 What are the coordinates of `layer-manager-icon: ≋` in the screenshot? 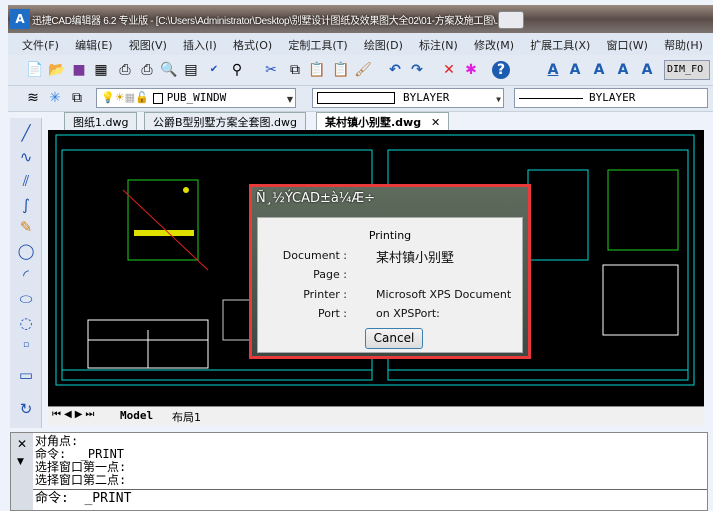 It's located at (33, 98).